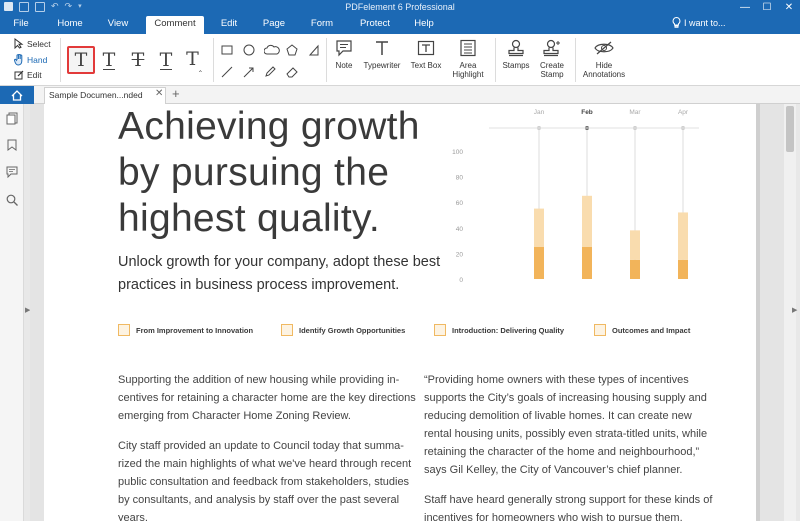 The height and width of the screenshot is (521, 800). I want to click on arrow-tool, so click(249, 72).